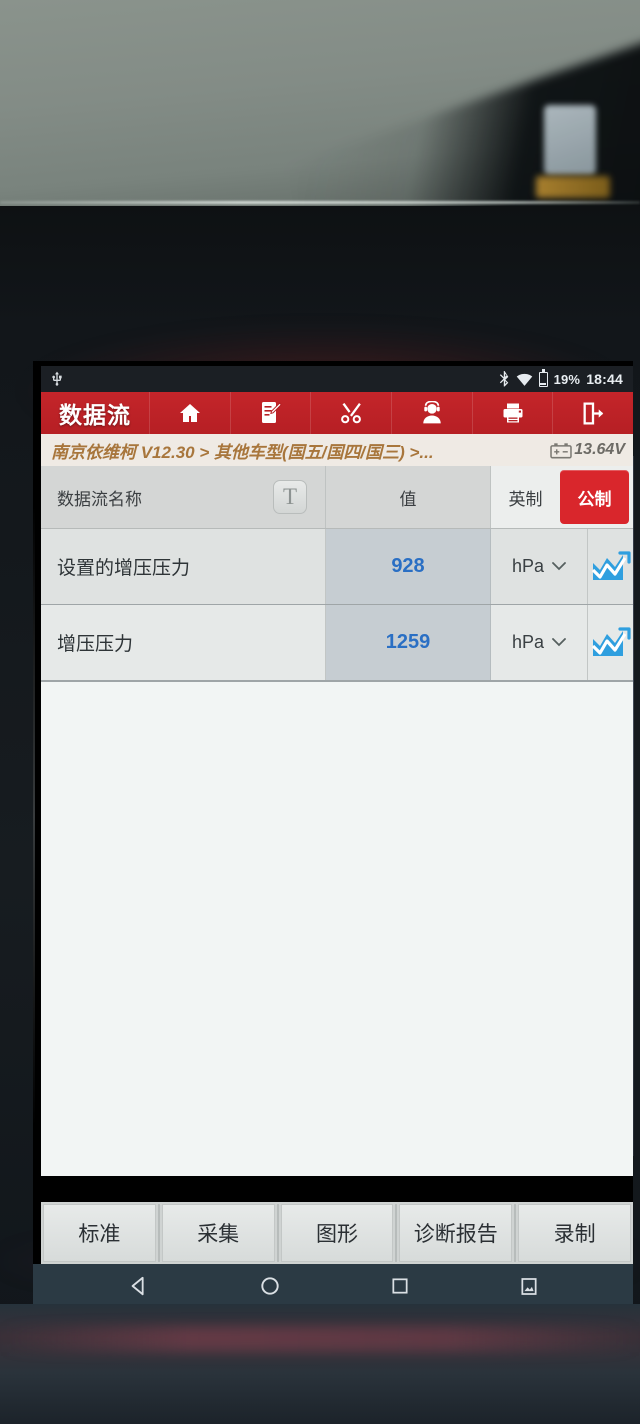  I want to click on table-row: 增压压力 1259 hPa, so click(337, 643).